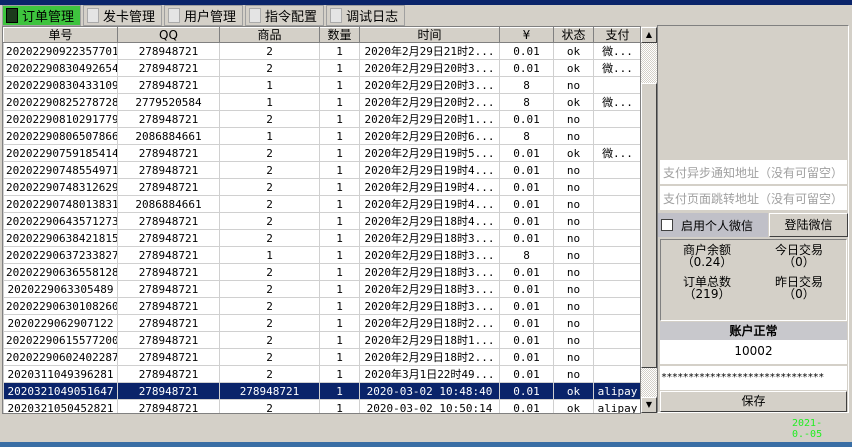 The height and width of the screenshot is (447, 852). I want to click on table-cell: 20202290825278728, so click(60, 102).